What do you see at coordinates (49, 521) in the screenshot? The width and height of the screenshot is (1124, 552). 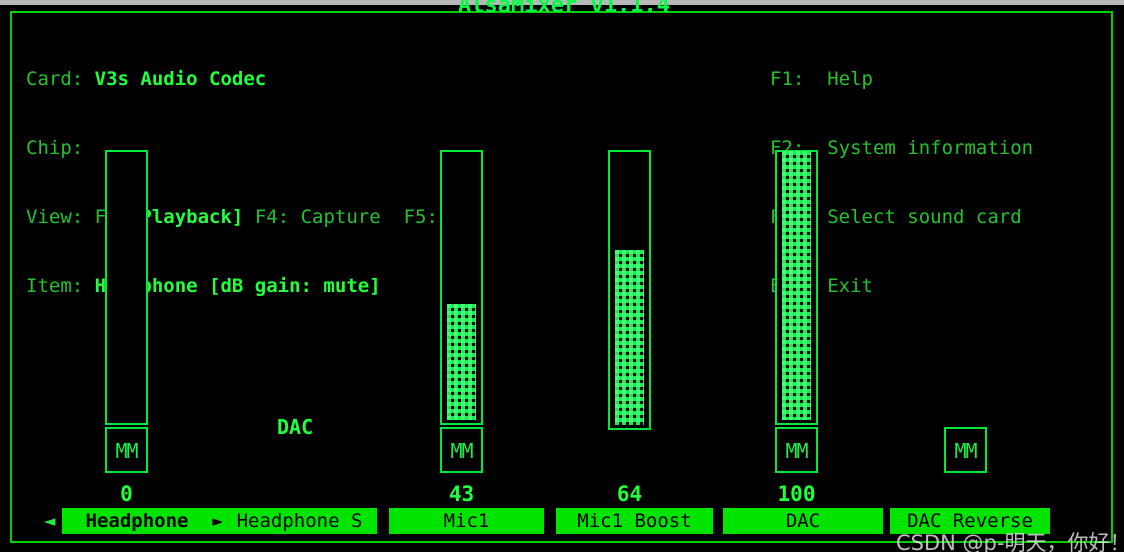 I see `prev-channel-arrow-icon: ◄` at bounding box center [49, 521].